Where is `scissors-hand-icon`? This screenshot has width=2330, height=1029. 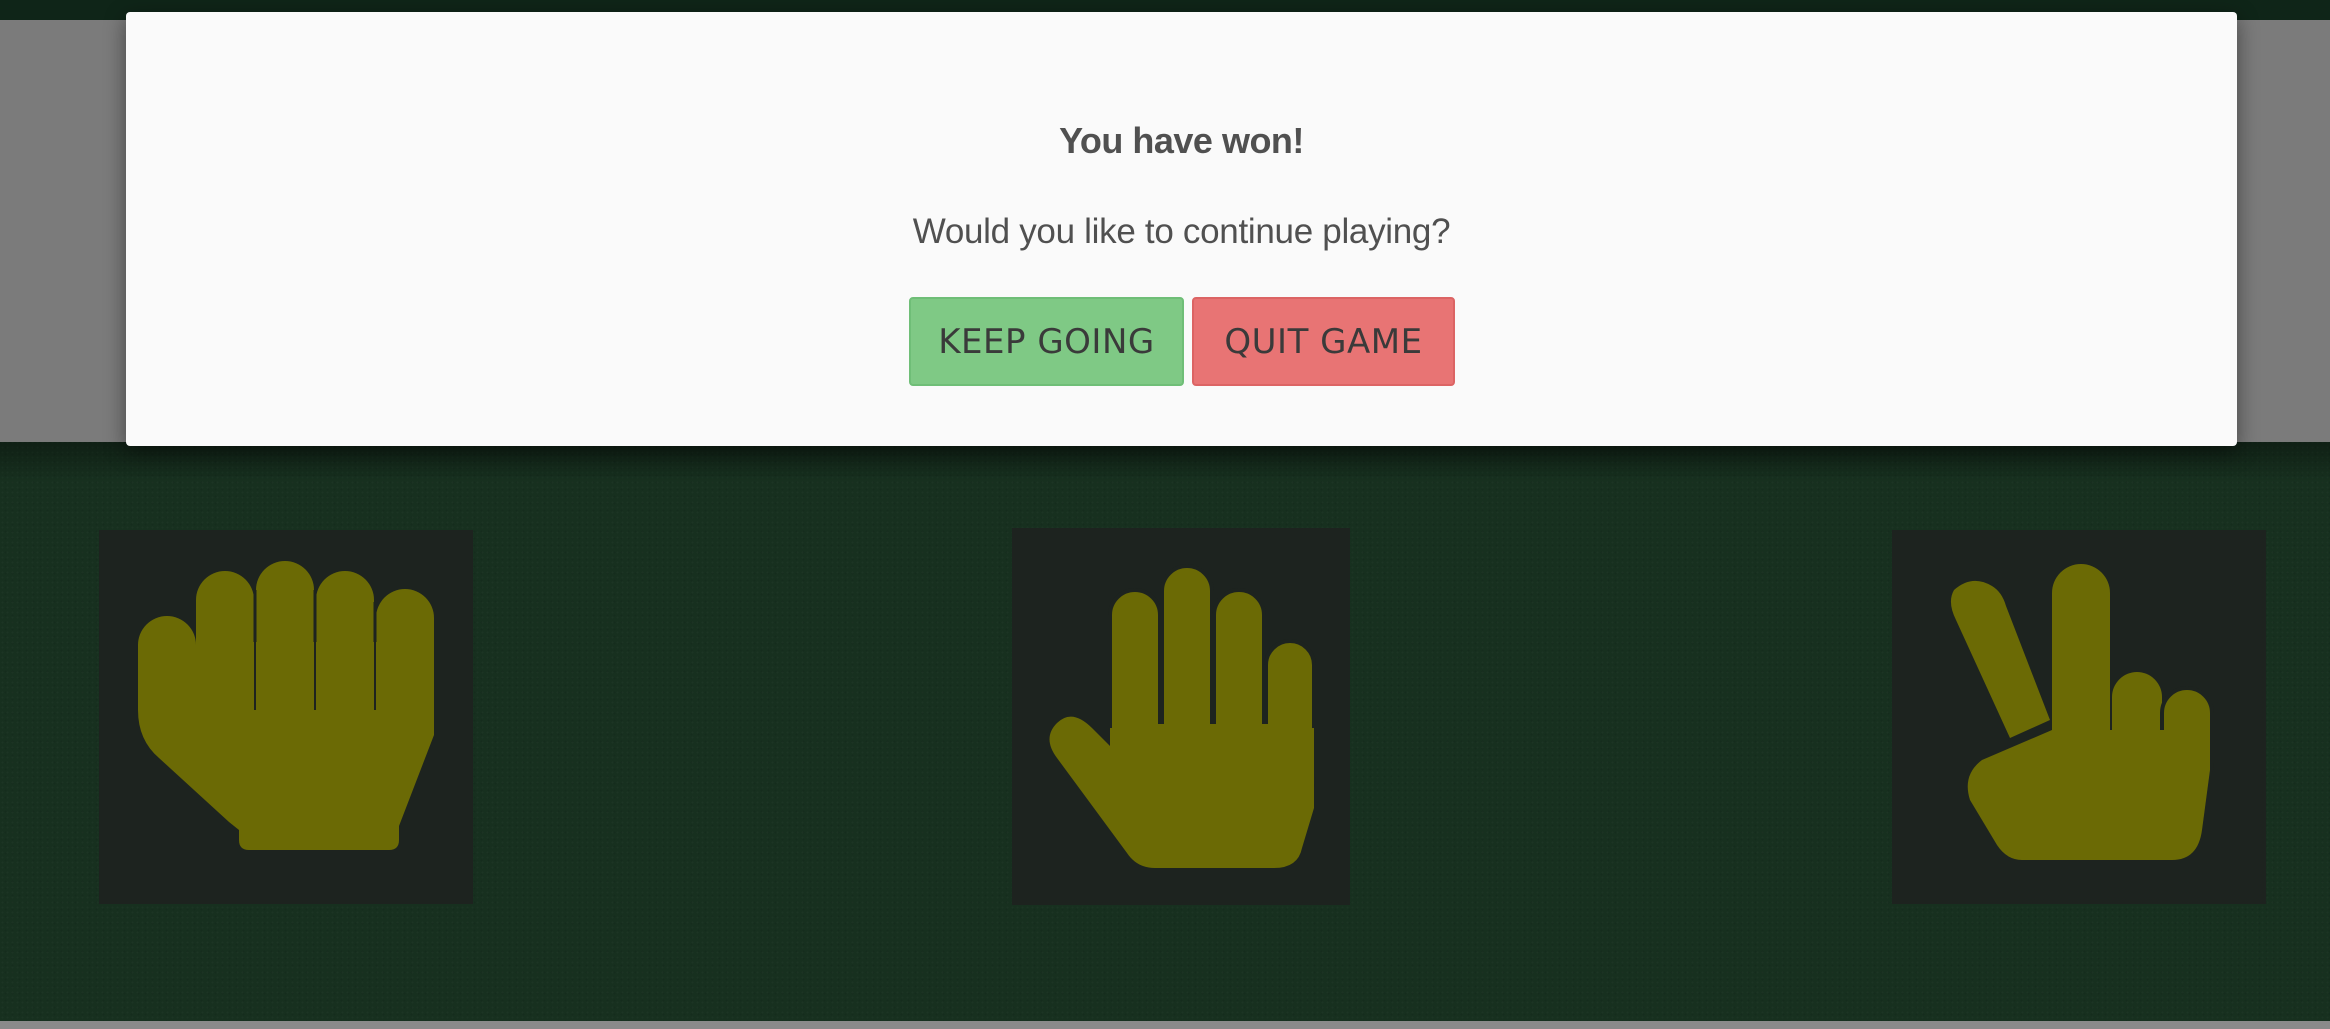 scissors-hand-icon is located at coordinates (2082, 712).